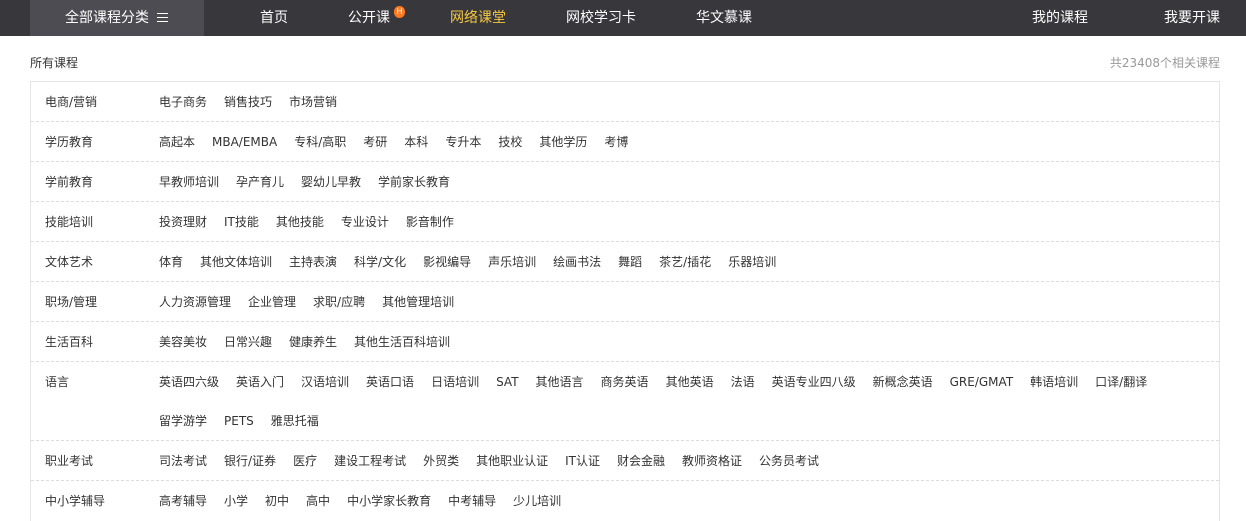 The height and width of the screenshot is (521, 1246). What do you see at coordinates (430, 222) in the screenshot?
I see `subcategory-link: 影音制作` at bounding box center [430, 222].